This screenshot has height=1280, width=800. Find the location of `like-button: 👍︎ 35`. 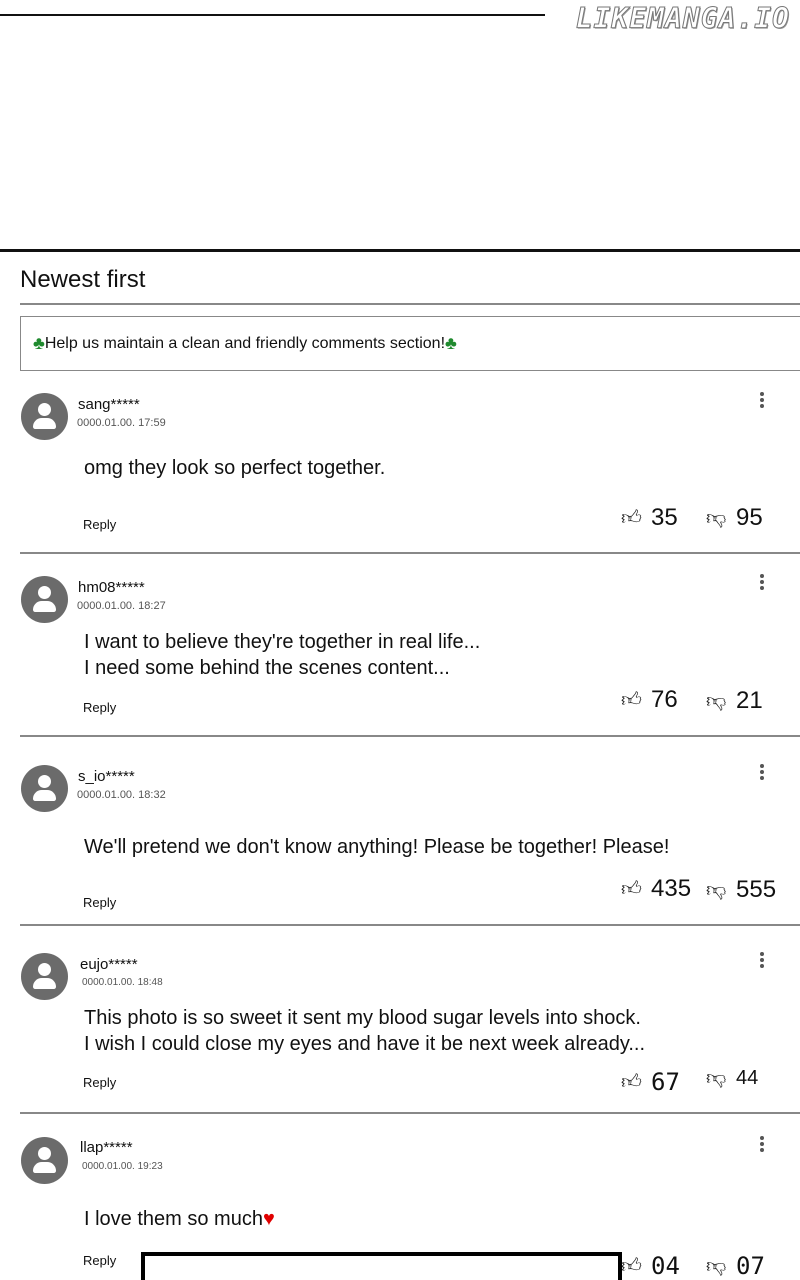

like-button: 👍︎ 35 is located at coordinates (649, 518).